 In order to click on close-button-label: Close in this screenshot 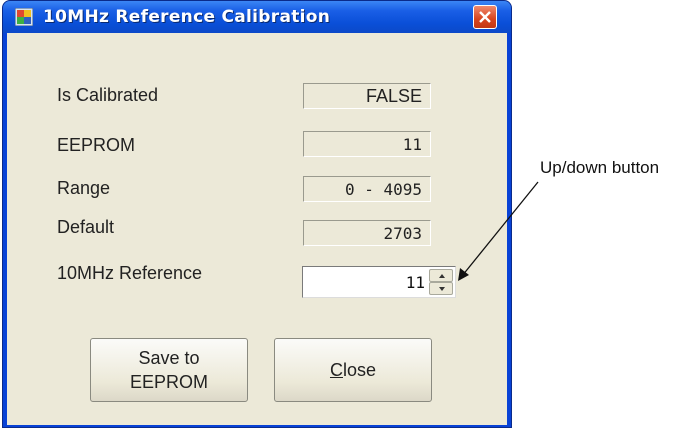, I will do `click(353, 370)`.